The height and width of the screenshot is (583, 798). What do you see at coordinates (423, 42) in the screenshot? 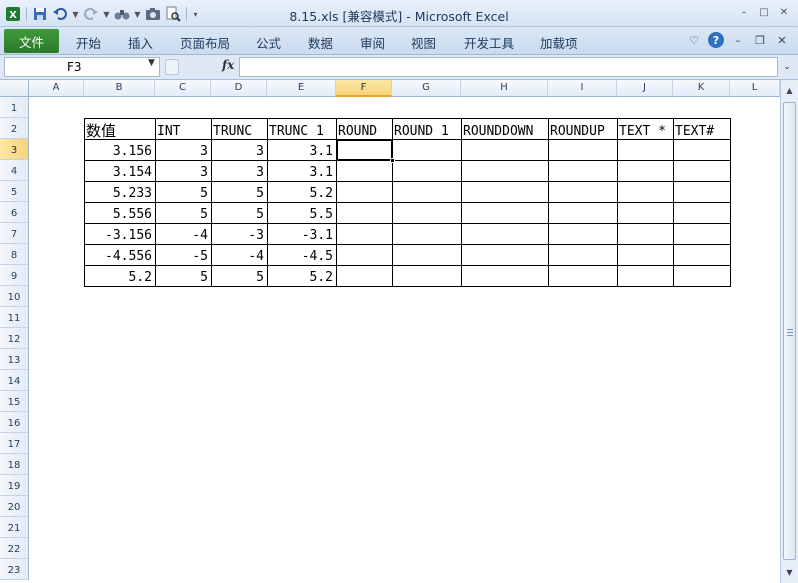
I see `tab-view: 视图` at bounding box center [423, 42].